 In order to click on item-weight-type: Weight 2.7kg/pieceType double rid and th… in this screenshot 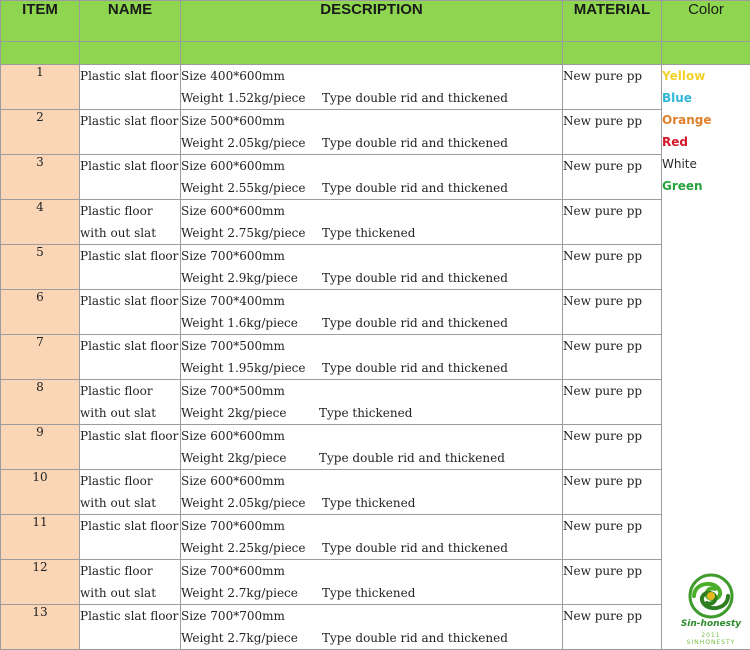, I will do `click(371, 638)`.